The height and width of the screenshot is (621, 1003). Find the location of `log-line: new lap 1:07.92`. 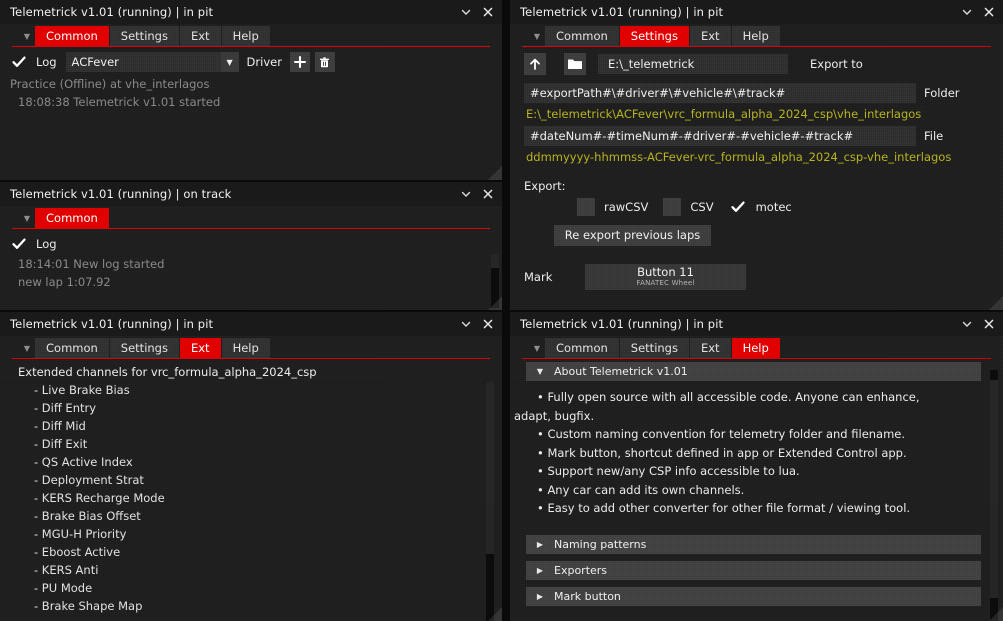

log-line: new lap 1:07.92 is located at coordinates (64, 282).